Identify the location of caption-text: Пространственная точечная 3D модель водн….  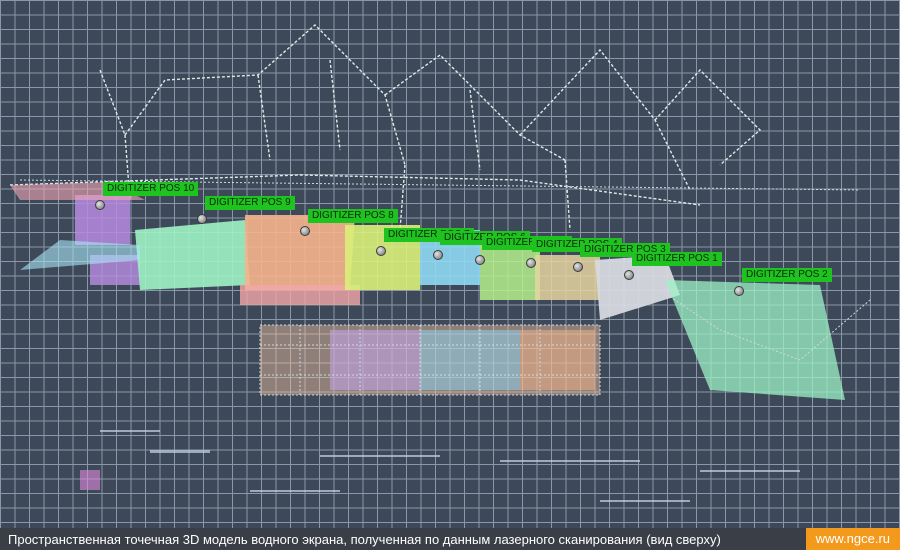
(364, 539).